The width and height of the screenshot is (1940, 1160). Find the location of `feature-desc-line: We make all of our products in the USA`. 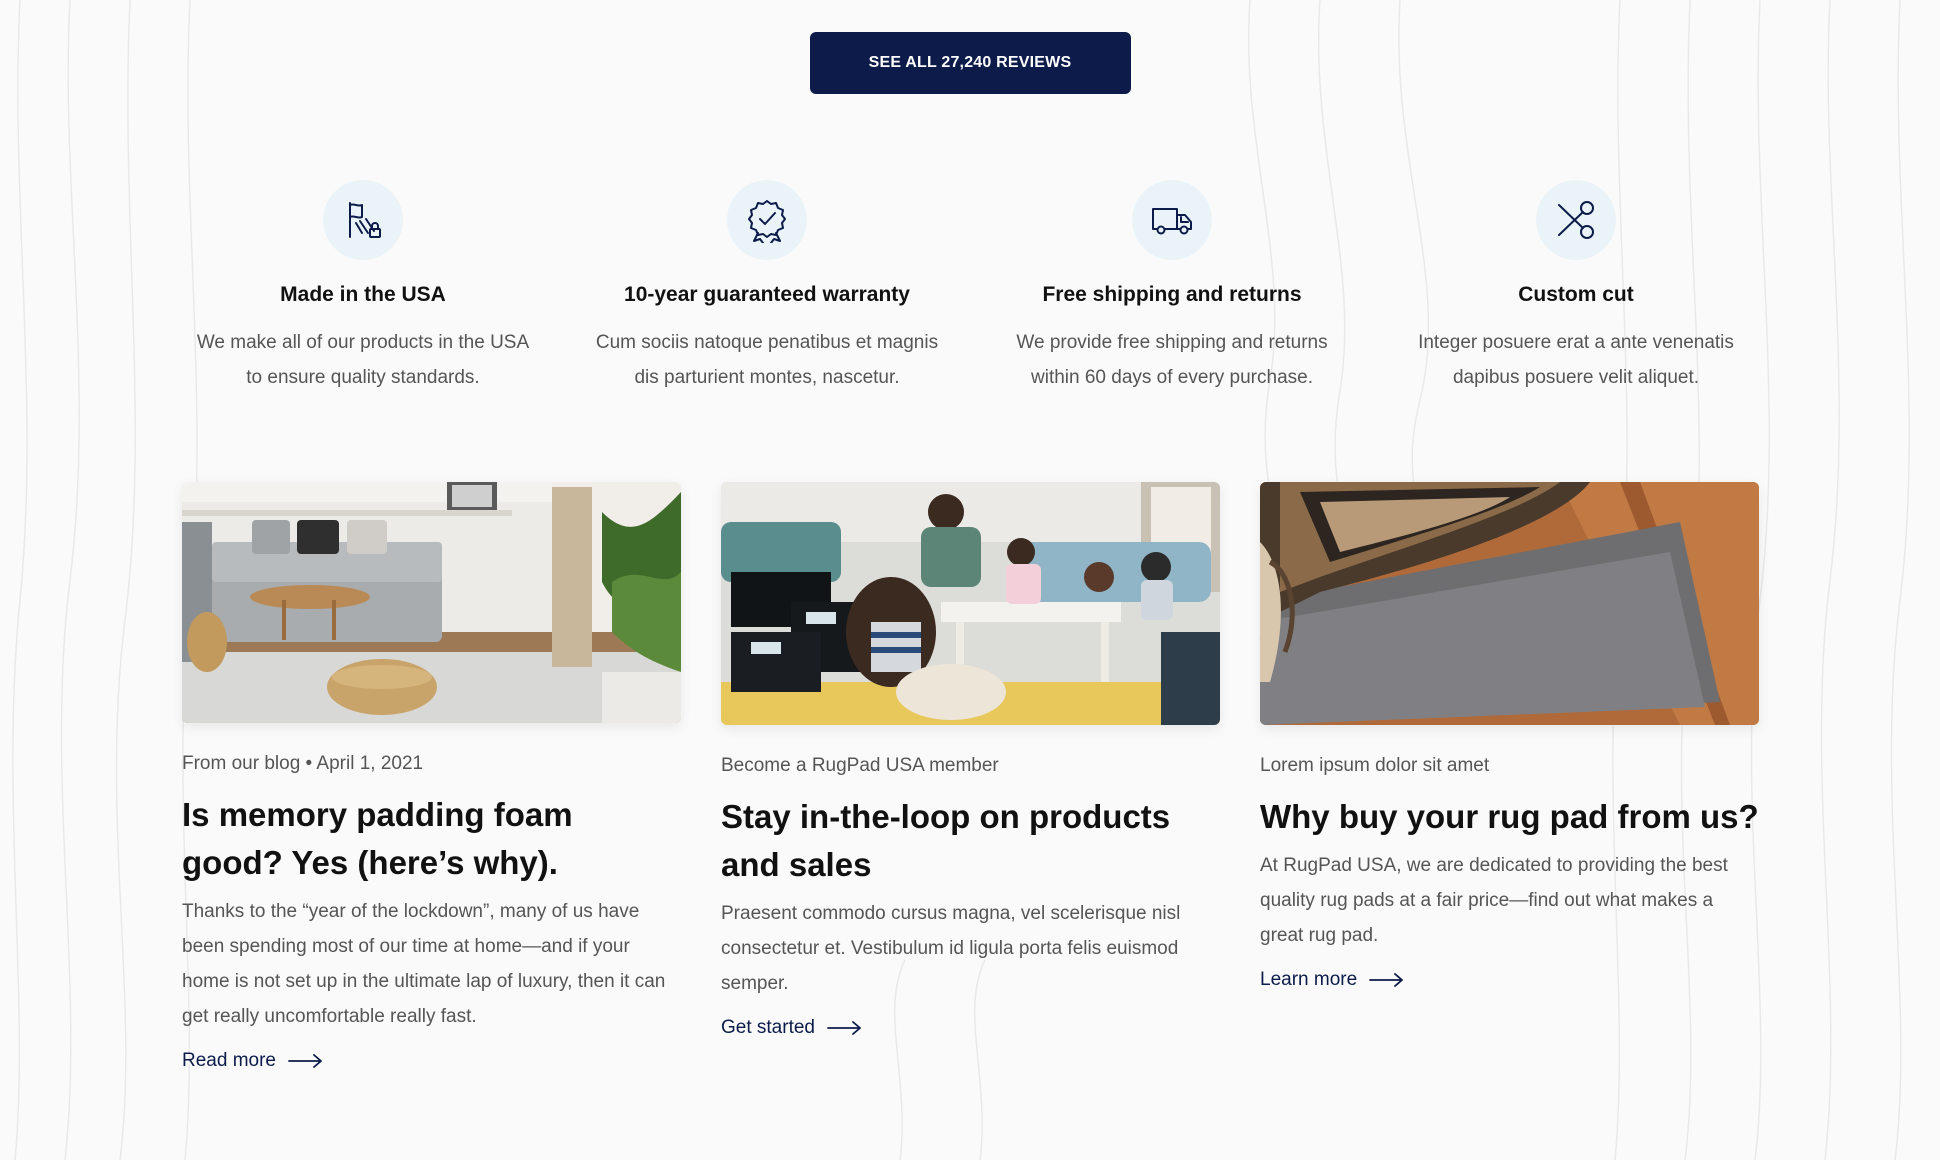

feature-desc-line: We make all of our products in the USA is located at coordinates (363, 342).